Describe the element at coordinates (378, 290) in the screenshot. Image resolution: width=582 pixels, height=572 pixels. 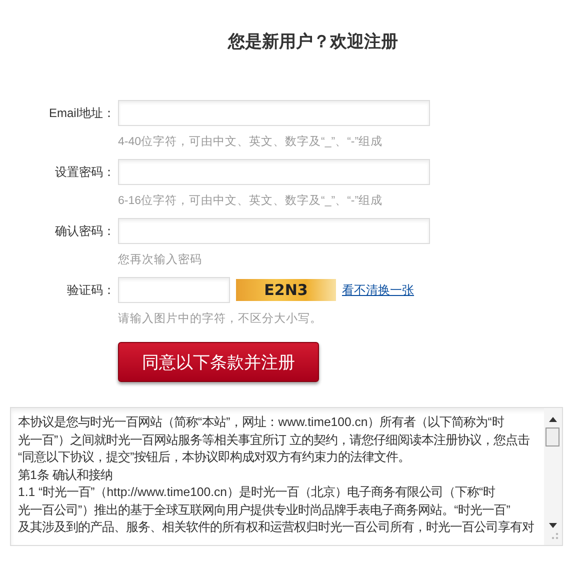
I see `refresh-captcha-link: 看不清换一张` at that location.